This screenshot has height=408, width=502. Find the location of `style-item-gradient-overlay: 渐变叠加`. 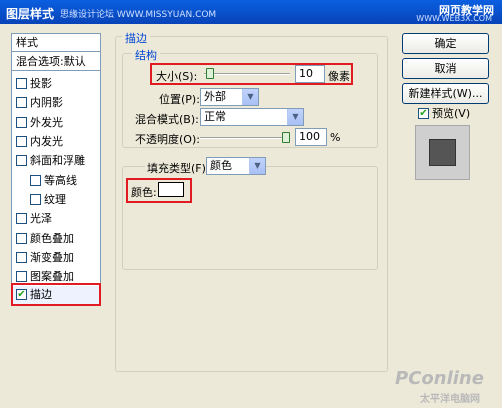

style-item-gradient-overlay: 渐变叠加 is located at coordinates (56, 258).